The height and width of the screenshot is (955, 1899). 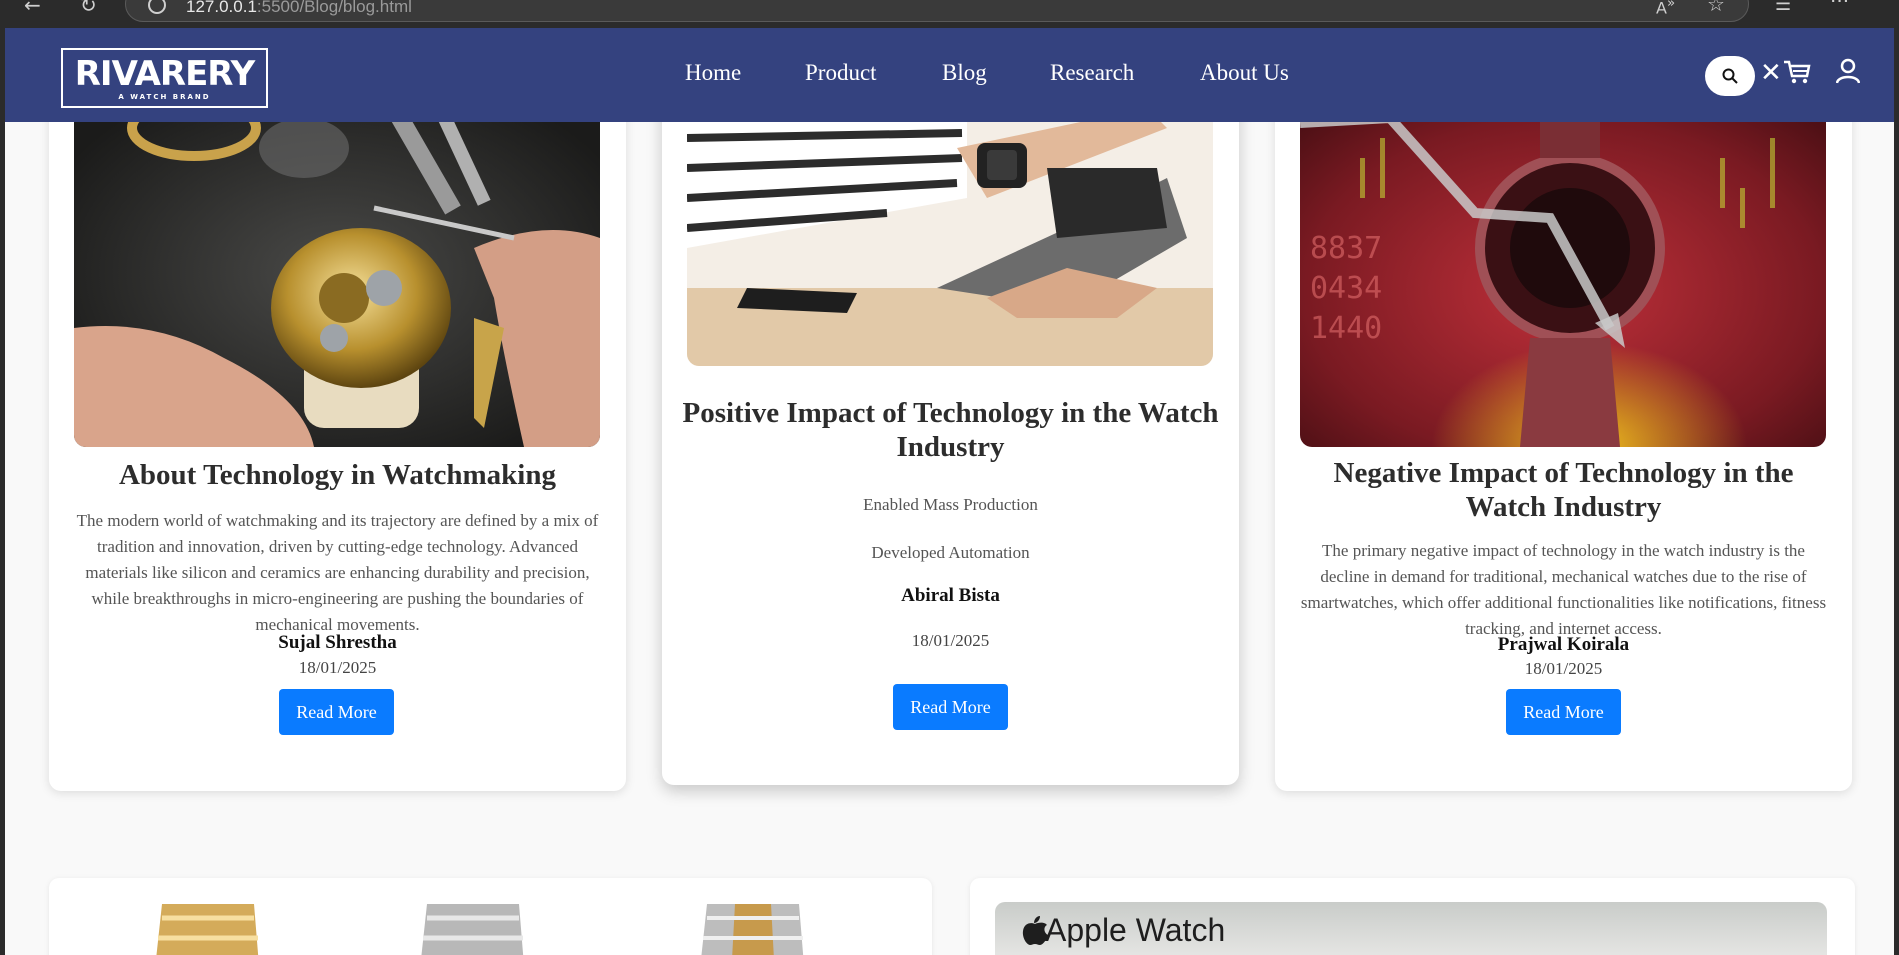 What do you see at coordinates (841, 73) in the screenshot?
I see `nav-product: Product` at bounding box center [841, 73].